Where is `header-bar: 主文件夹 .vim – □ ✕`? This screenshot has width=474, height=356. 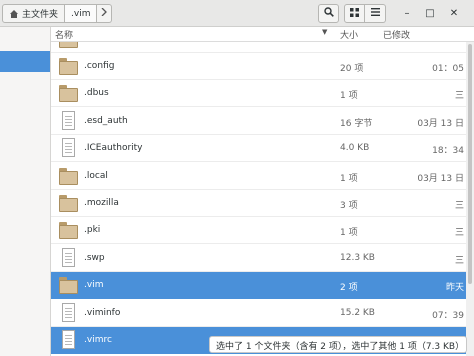 header-bar: 主文件夹 .vim – □ ✕ is located at coordinates (237, 13).